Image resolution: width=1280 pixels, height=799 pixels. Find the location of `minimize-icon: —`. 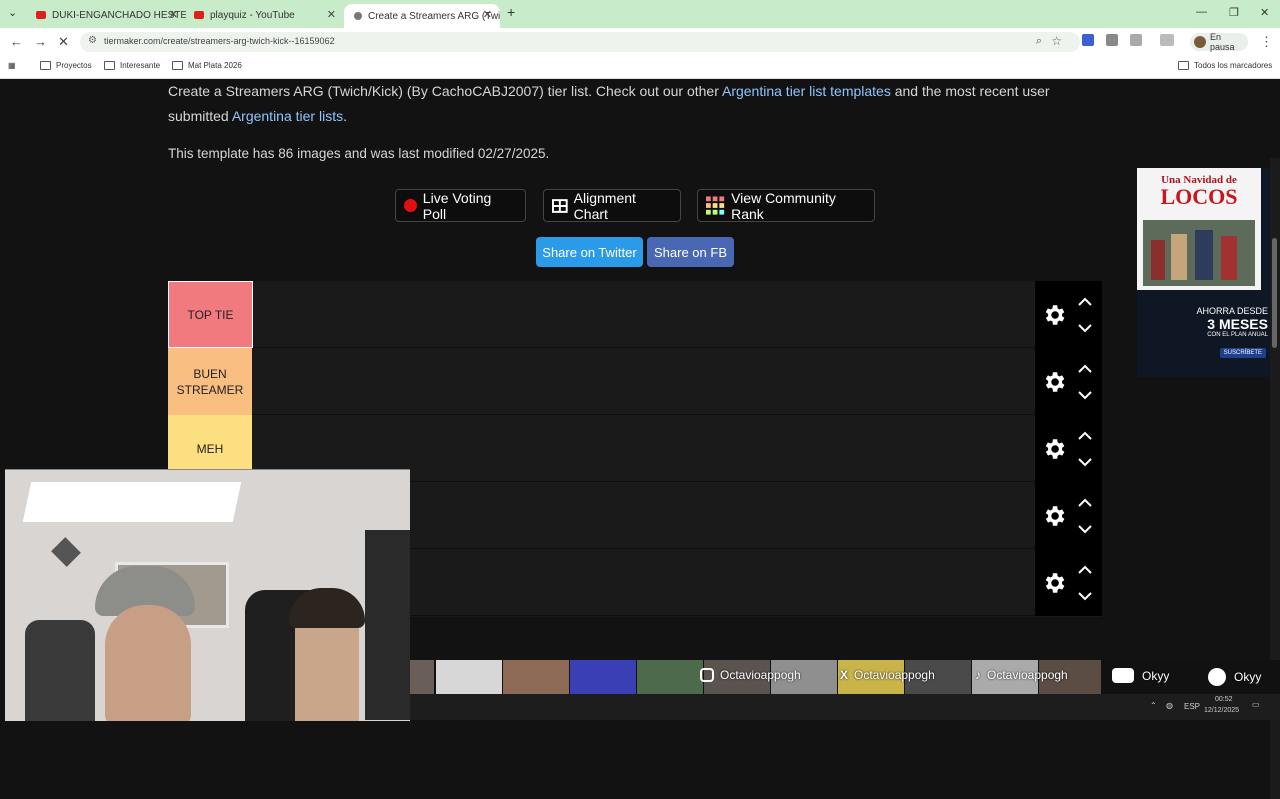

minimize-icon: — is located at coordinates (1201, 12).